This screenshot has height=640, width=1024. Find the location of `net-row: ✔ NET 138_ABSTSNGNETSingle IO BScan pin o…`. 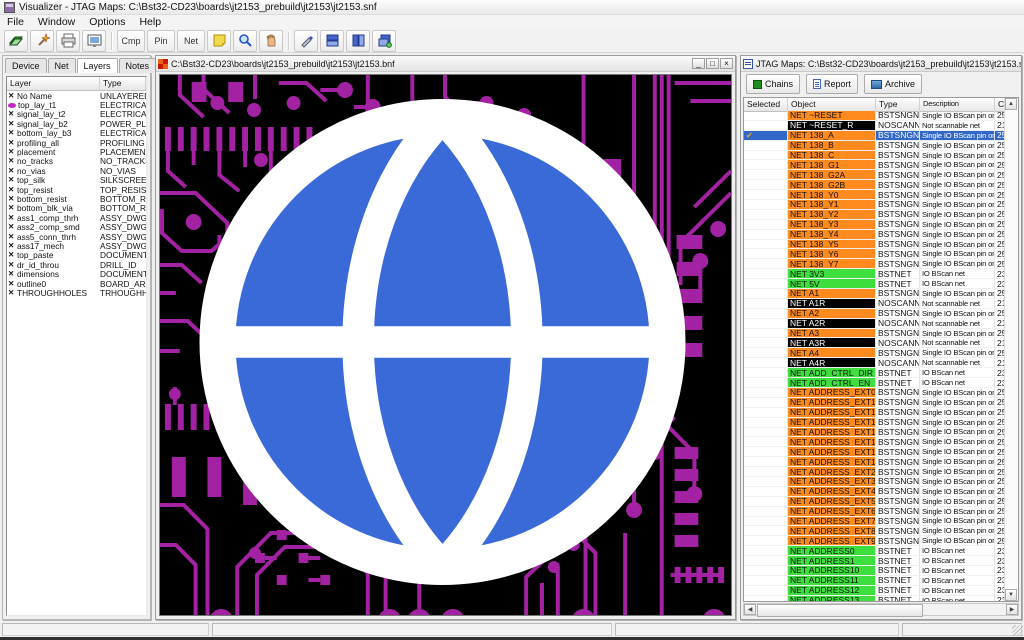

net-row: ✔ NET 138_ABSTSNGNETSingle IO BScan pin o… is located at coordinates (874, 135).